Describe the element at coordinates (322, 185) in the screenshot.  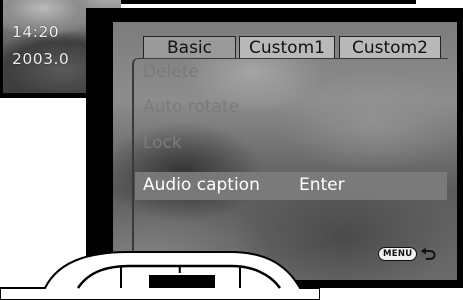
I see `audio-caption-value: Enter` at that location.